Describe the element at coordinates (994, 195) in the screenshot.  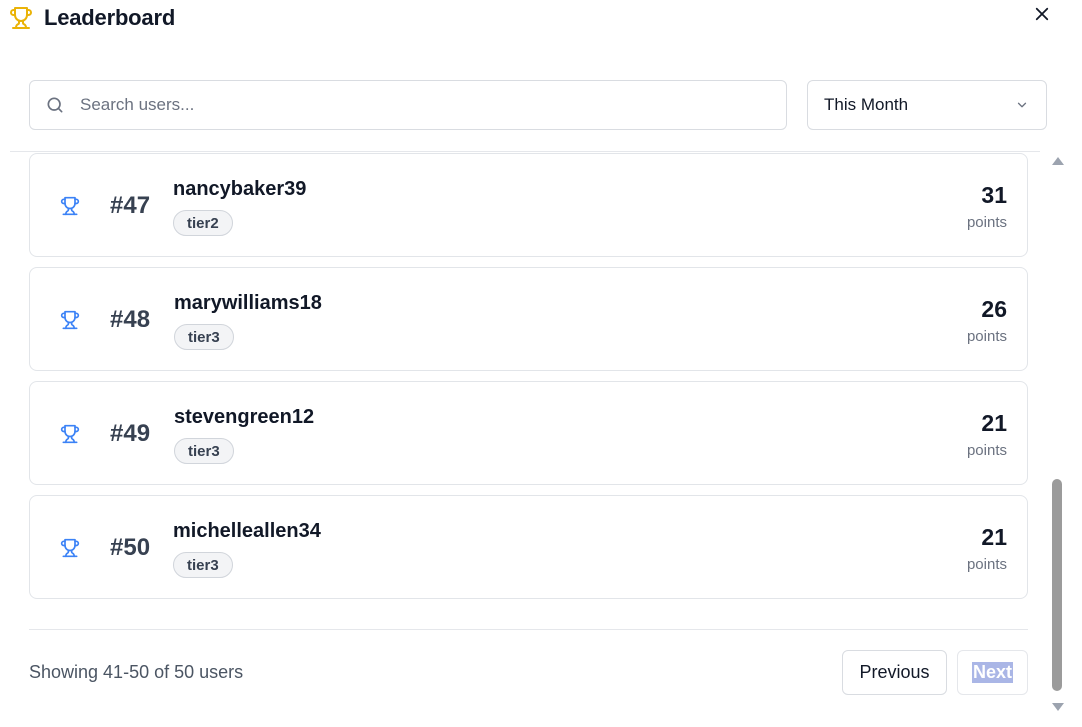
I see `score: 31` at that location.